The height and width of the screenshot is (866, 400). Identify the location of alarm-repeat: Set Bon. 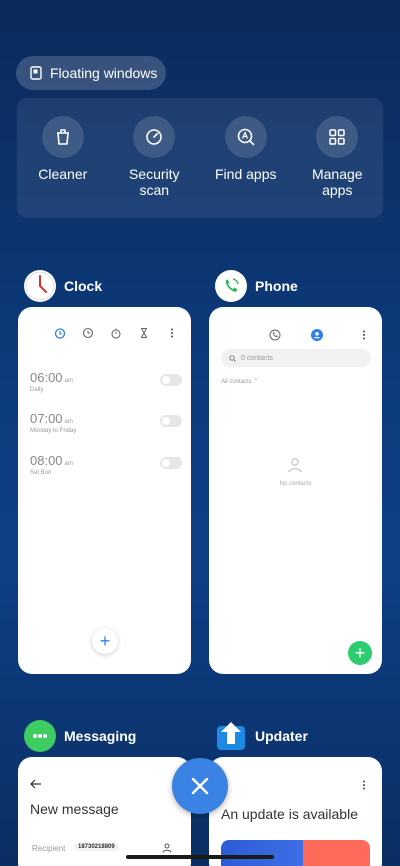
(41, 473).